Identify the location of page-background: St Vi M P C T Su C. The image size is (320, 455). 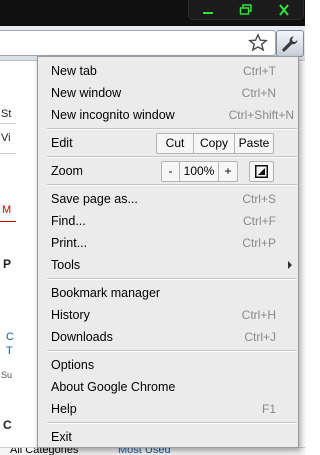
(8, 258).